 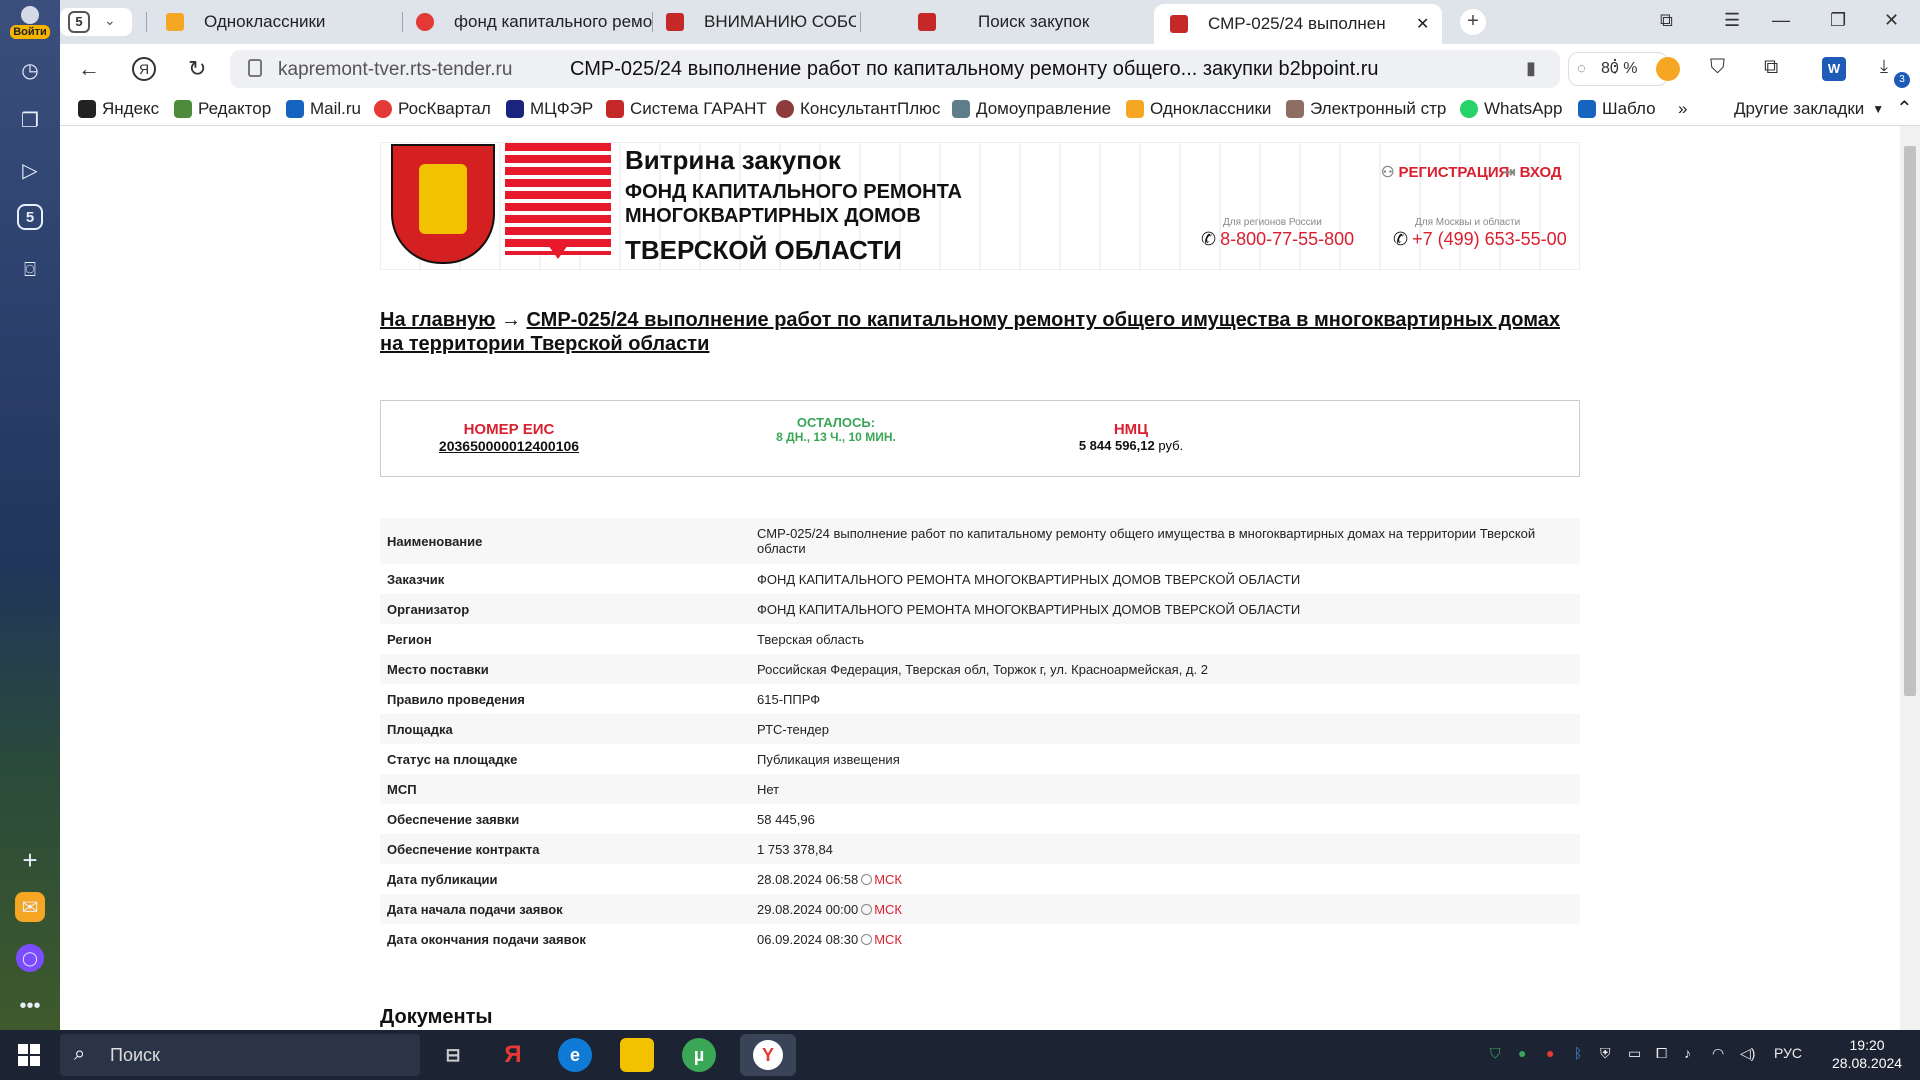 I want to click on org-name-line2: МНОГОКВАРТИРНЫХ ДОМОВ, so click(x=773, y=216).